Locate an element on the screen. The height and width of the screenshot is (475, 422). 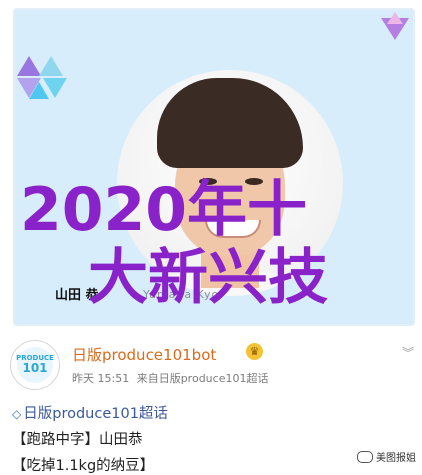
post-meta: 昨天 15:51 来自日版produce101超话 is located at coordinates (172, 378).